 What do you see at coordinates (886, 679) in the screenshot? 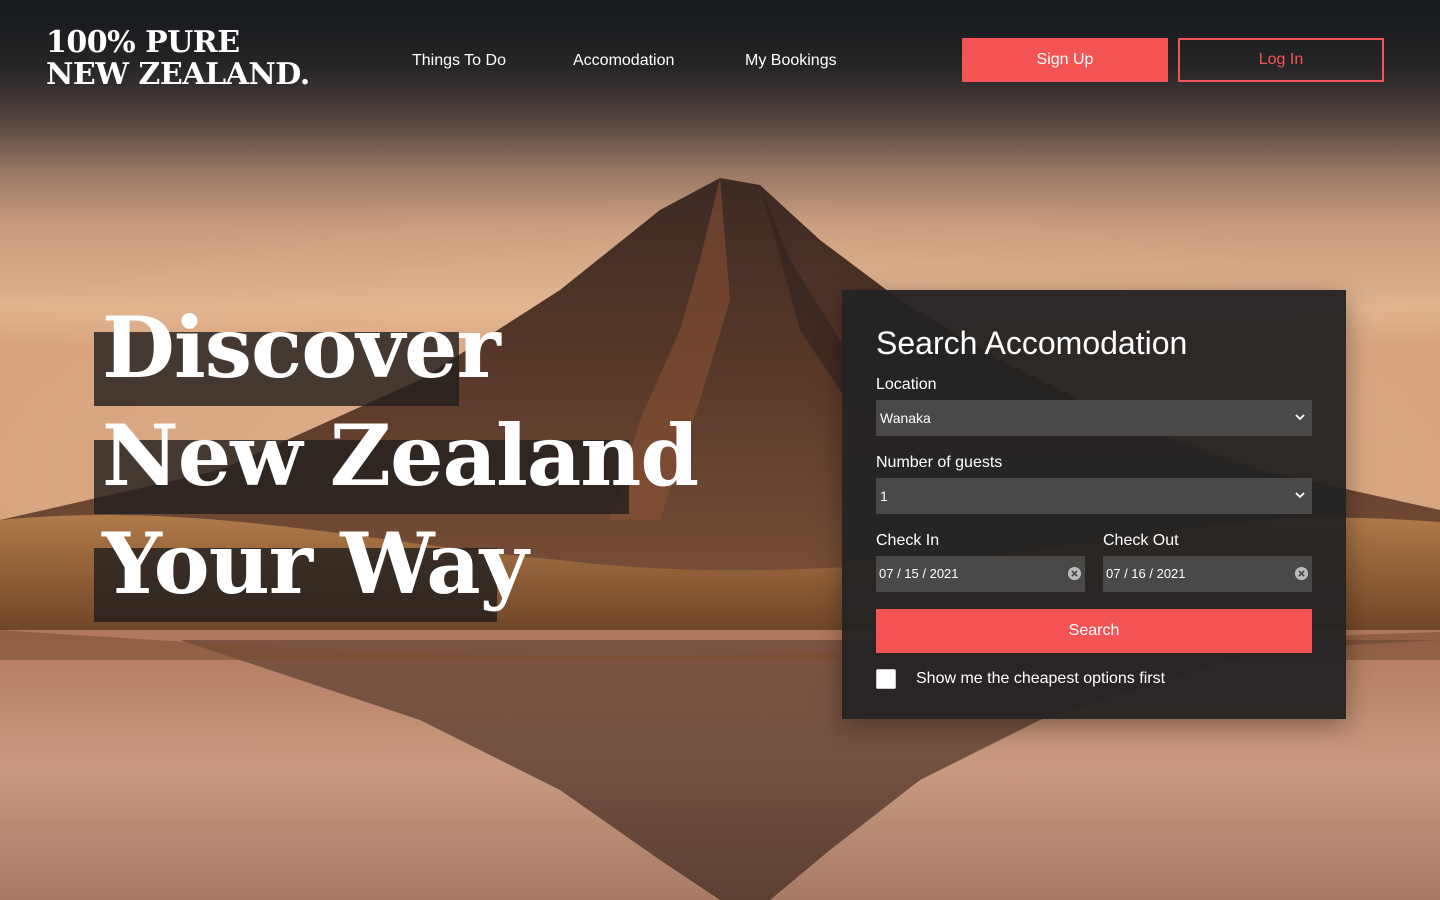
I see `cheapest-first-checkbox` at bounding box center [886, 679].